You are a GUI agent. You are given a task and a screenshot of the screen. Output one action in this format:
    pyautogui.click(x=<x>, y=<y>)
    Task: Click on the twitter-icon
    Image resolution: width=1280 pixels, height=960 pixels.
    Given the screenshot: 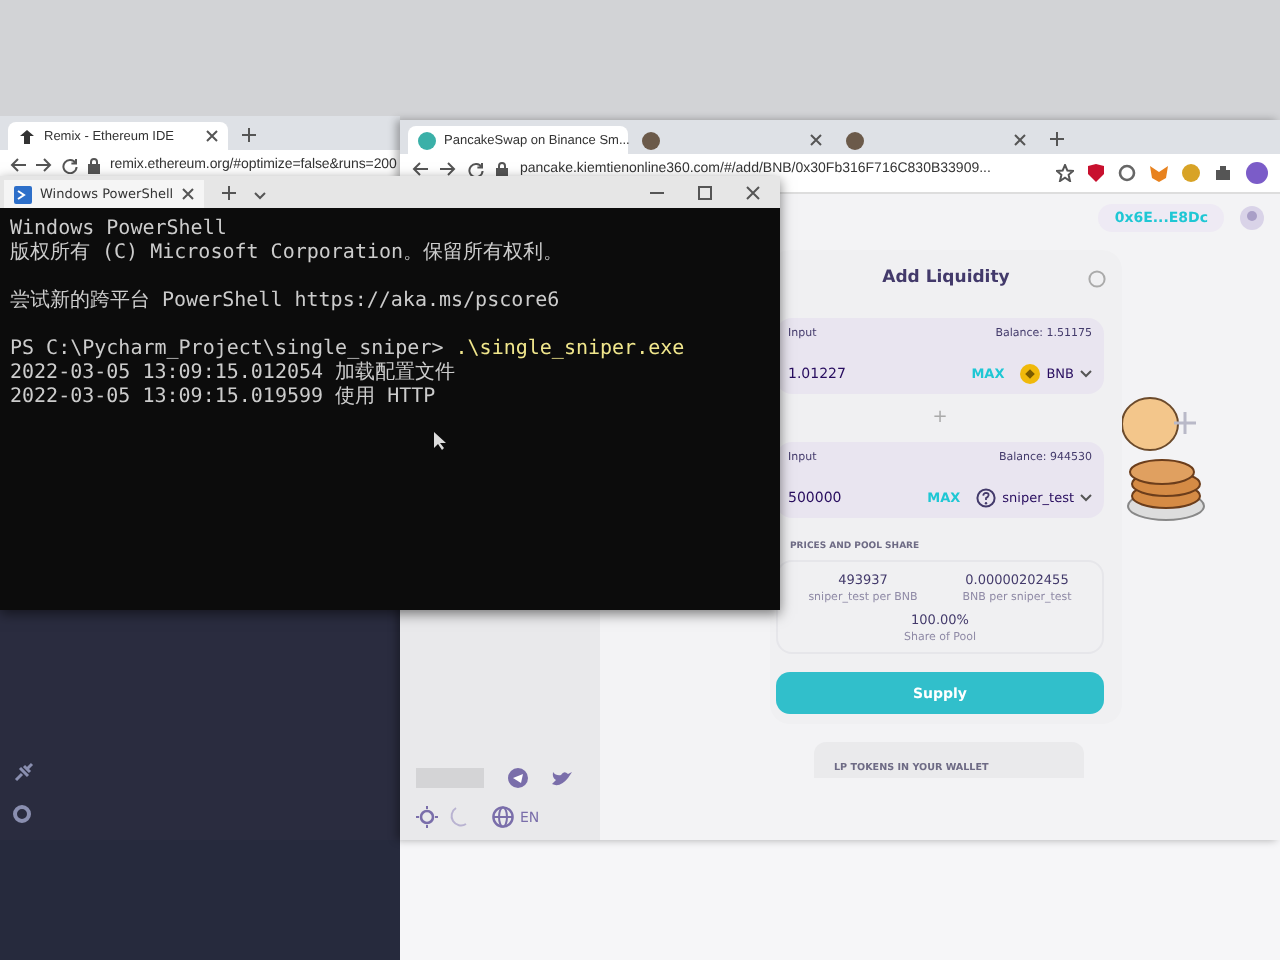 What is the action you would take?
    pyautogui.click(x=562, y=778)
    